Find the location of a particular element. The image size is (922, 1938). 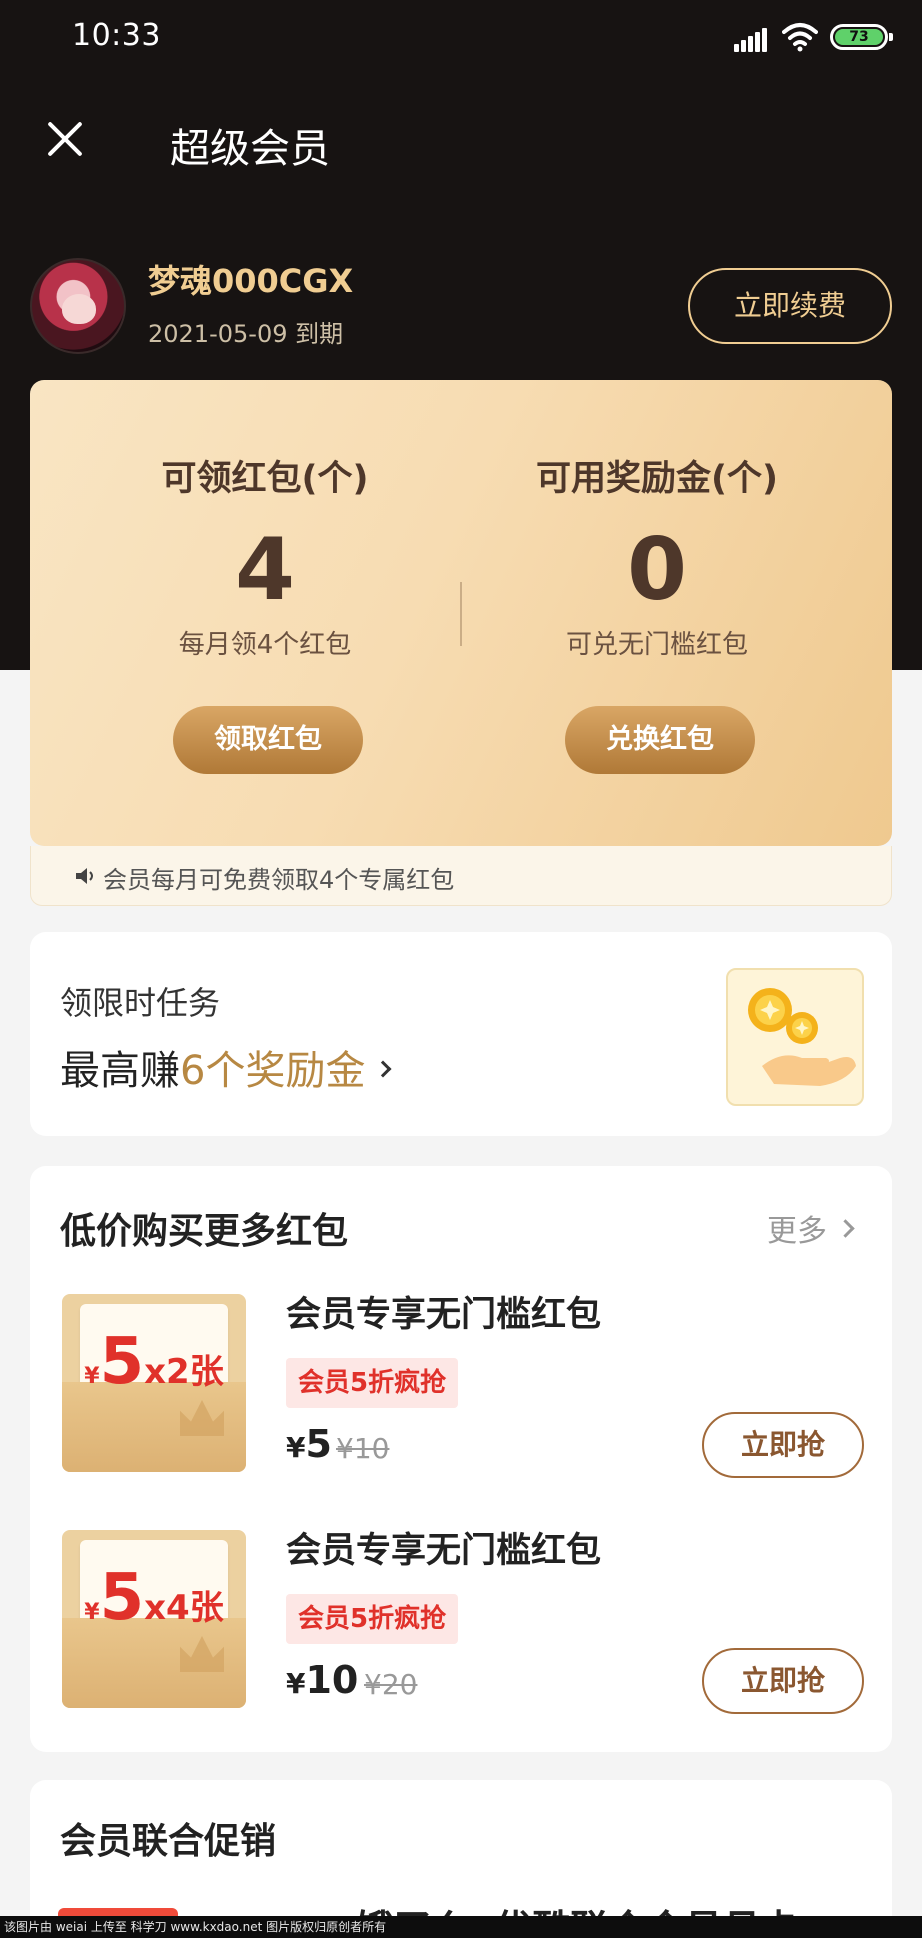

more-label: 更多 is located at coordinates (797, 1231).